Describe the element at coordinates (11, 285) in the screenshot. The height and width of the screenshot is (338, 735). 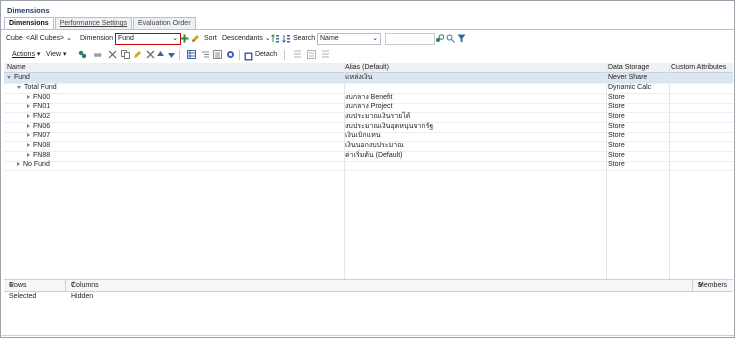
I see `rows-selected-value: 1` at that location.